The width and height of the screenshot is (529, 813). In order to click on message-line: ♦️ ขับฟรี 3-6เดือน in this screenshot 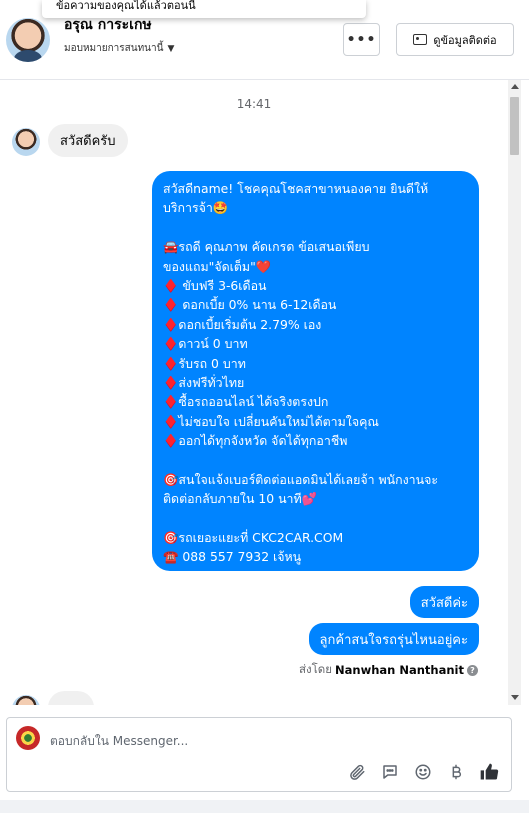, I will do `click(215, 285)`.